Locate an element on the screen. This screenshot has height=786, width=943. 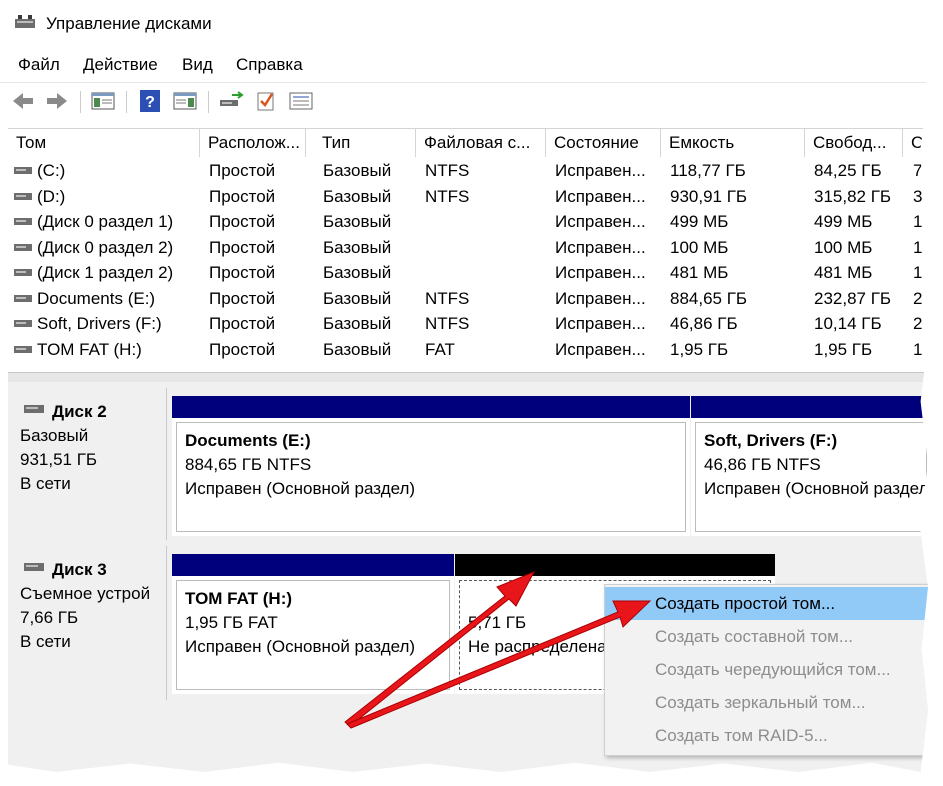
console-tree-icon is located at coordinates (103, 101).